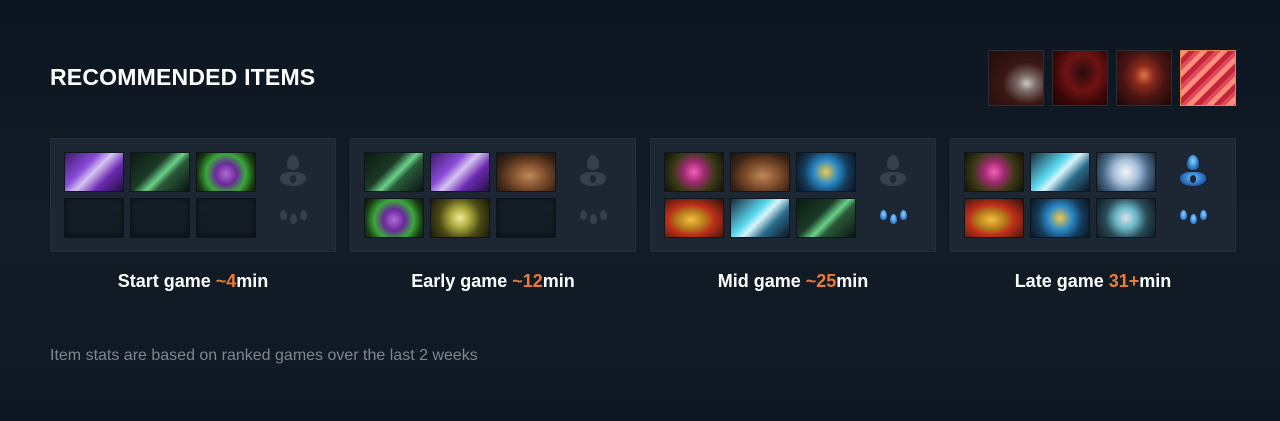 The image size is (1280, 421). Describe the element at coordinates (1208, 78) in the screenshot. I see `hero-skill-4-icon` at that location.